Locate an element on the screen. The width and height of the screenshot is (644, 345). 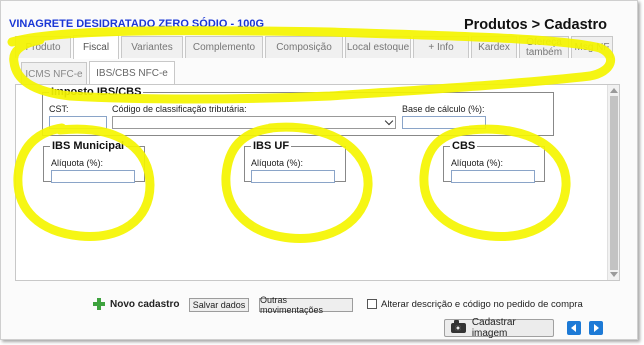
plus-icon is located at coordinates (99, 304).